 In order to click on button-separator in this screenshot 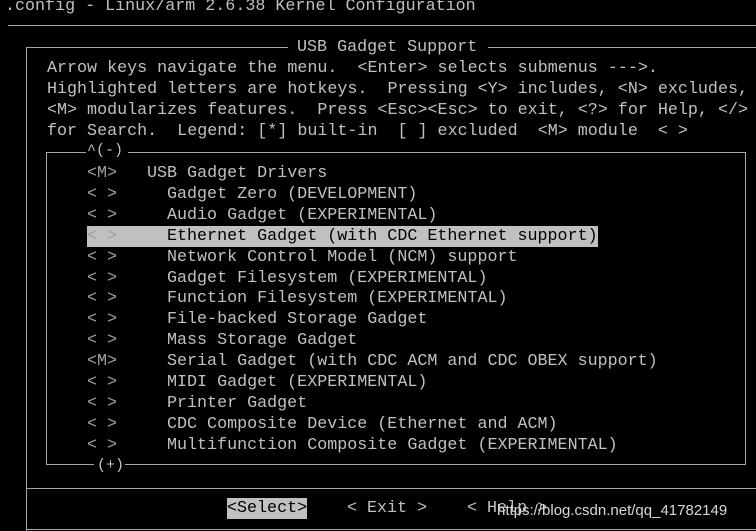, I will do `click(391, 488)`.